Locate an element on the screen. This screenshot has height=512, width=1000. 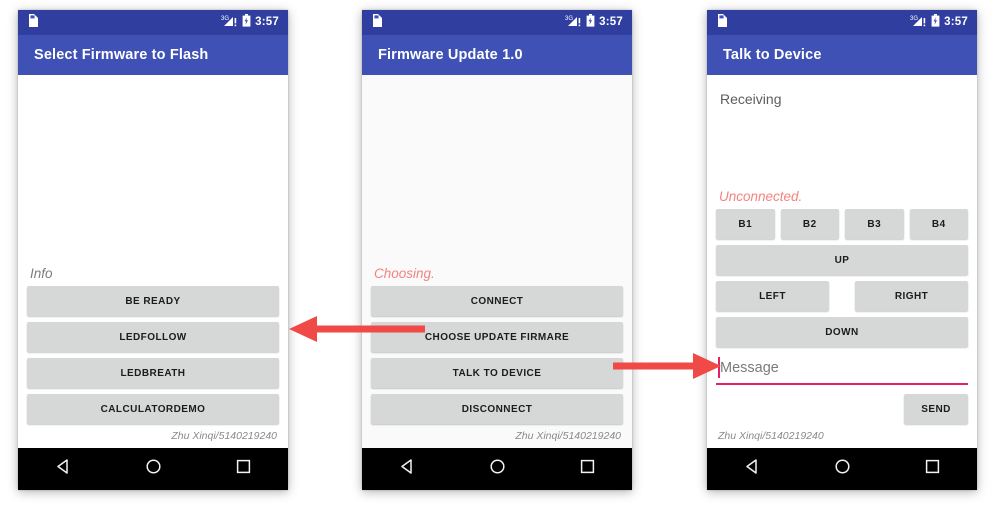
b2-button: B2 is located at coordinates (809, 224).